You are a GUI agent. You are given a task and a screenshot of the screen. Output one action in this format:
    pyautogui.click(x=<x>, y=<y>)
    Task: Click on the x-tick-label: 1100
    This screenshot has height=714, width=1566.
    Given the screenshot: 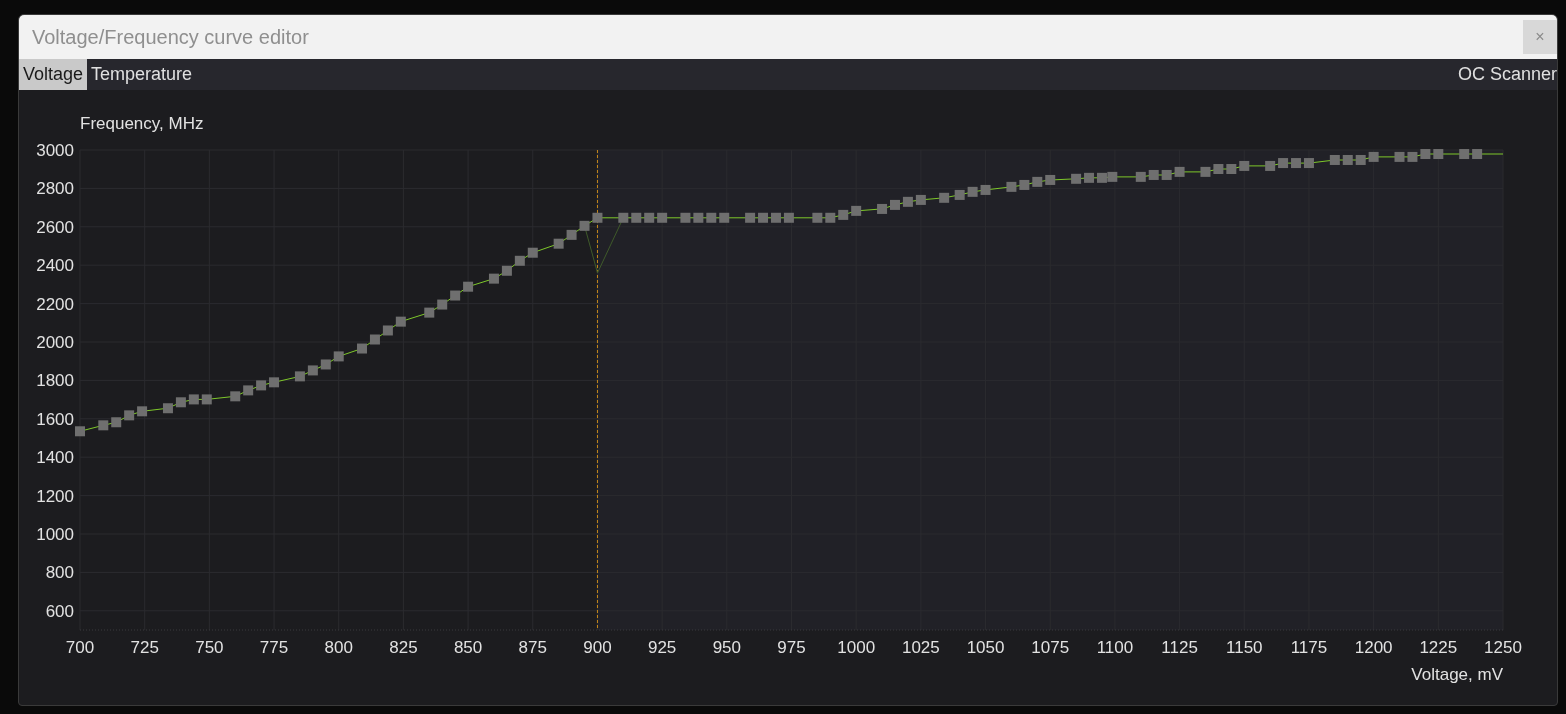 What is the action you would take?
    pyautogui.click(x=1115, y=647)
    